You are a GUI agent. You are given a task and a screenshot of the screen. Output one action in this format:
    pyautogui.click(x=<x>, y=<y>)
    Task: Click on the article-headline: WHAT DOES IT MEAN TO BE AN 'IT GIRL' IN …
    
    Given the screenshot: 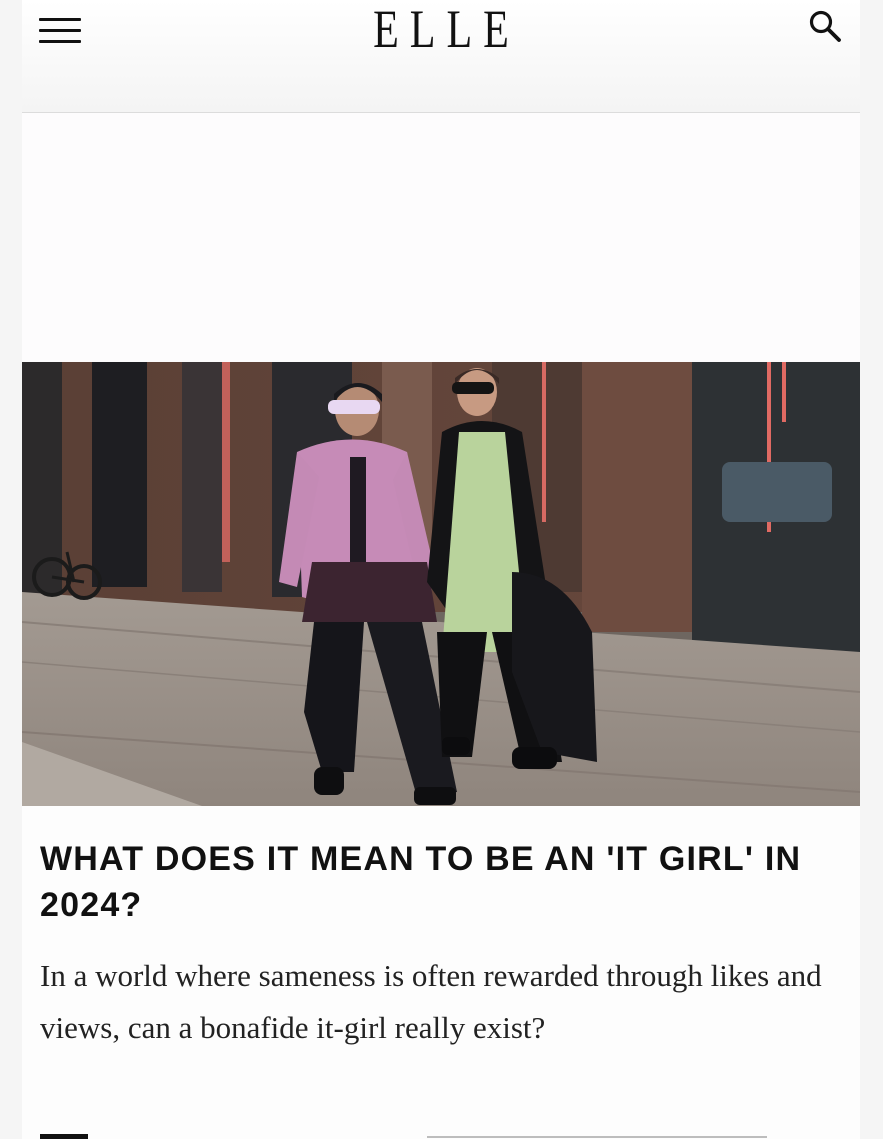 What is the action you would take?
    pyautogui.click(x=435, y=882)
    